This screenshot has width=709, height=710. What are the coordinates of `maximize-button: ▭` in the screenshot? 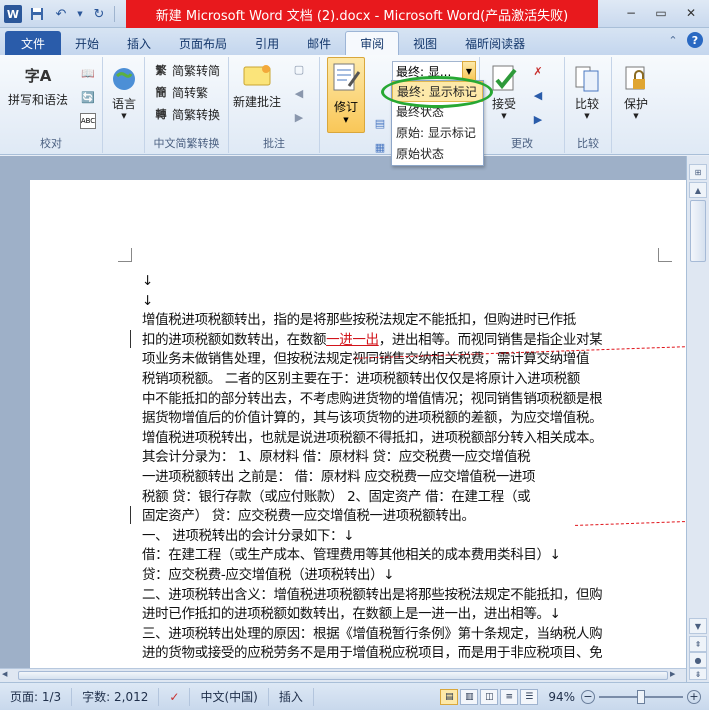 It's located at (661, 13).